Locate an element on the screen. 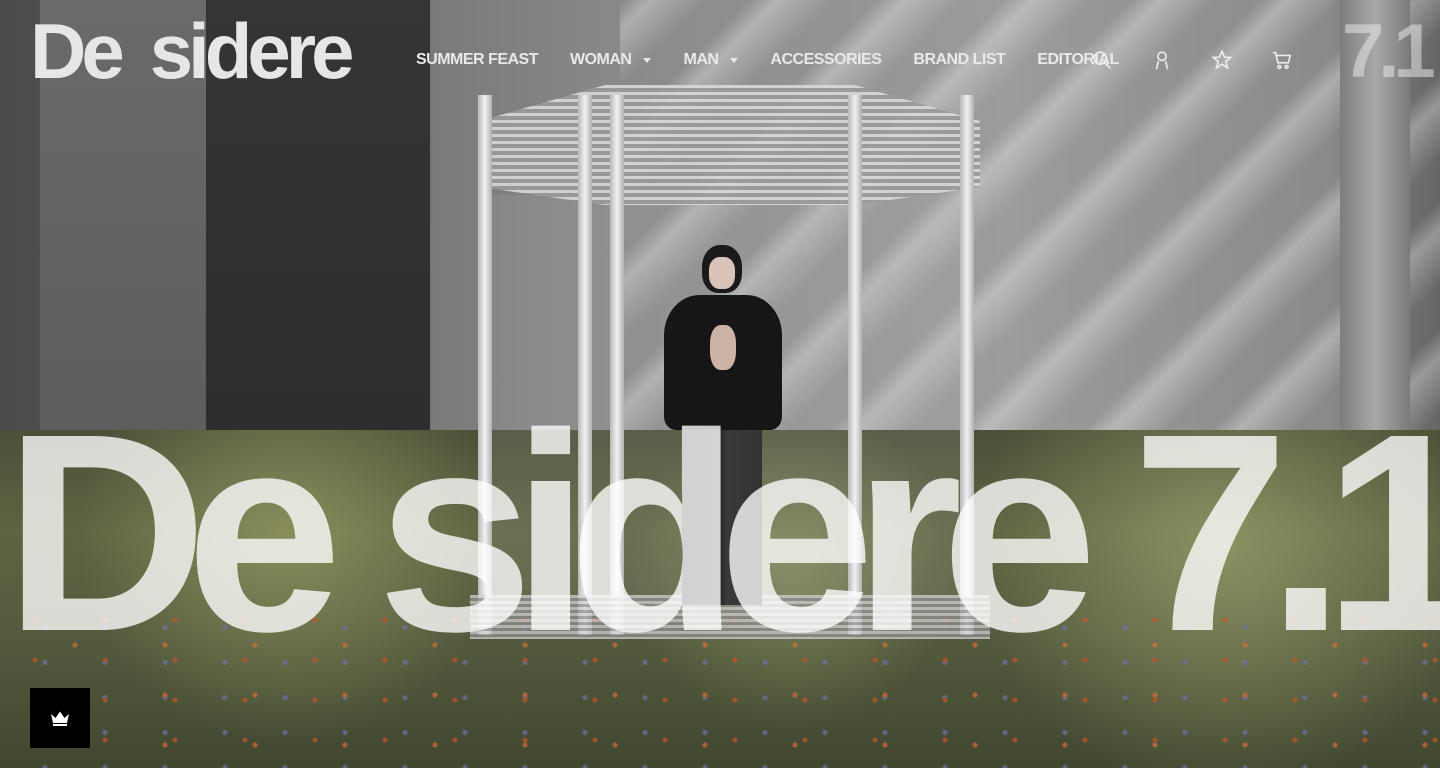  crown-icon is located at coordinates (60, 718).